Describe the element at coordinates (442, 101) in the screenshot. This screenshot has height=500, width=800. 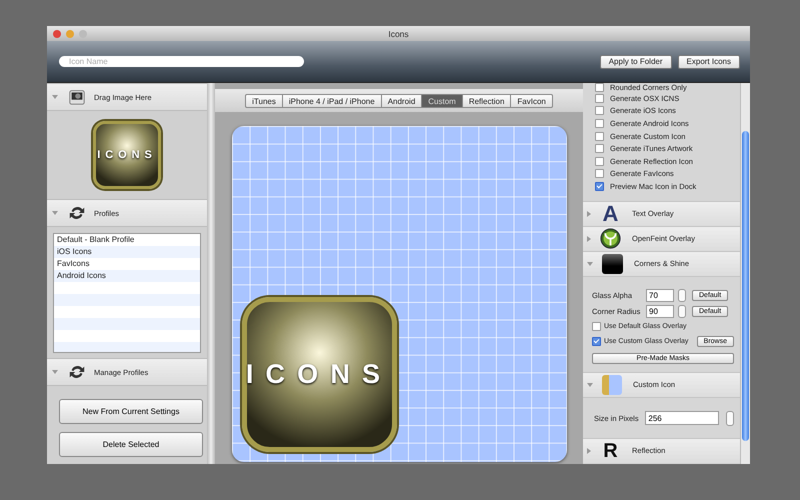
I see `tab: Custom` at that location.